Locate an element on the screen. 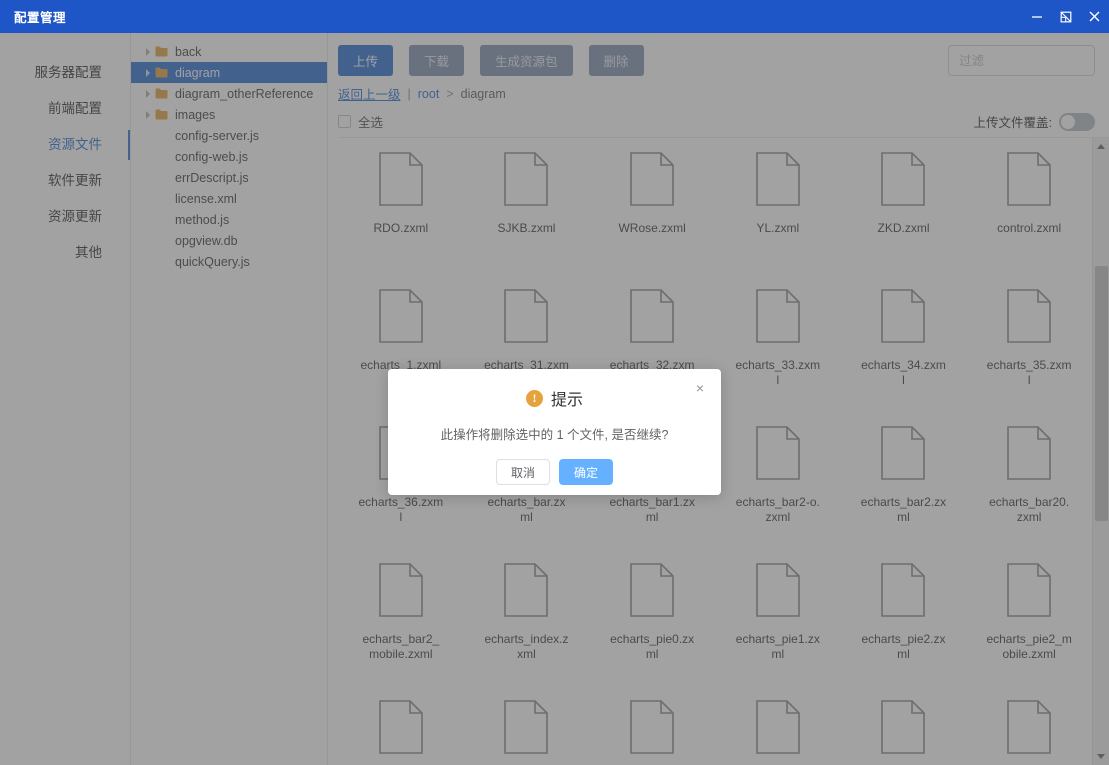 This screenshot has width=1109, height=765. warning-icon: ! is located at coordinates (534, 398).